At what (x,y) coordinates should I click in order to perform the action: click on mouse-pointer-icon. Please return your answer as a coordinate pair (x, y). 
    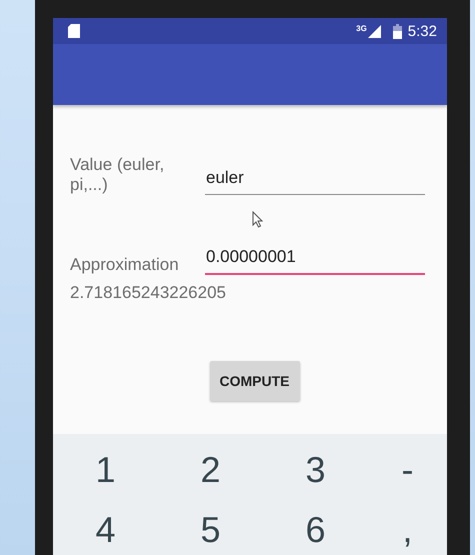
    Looking at the image, I should click on (257, 219).